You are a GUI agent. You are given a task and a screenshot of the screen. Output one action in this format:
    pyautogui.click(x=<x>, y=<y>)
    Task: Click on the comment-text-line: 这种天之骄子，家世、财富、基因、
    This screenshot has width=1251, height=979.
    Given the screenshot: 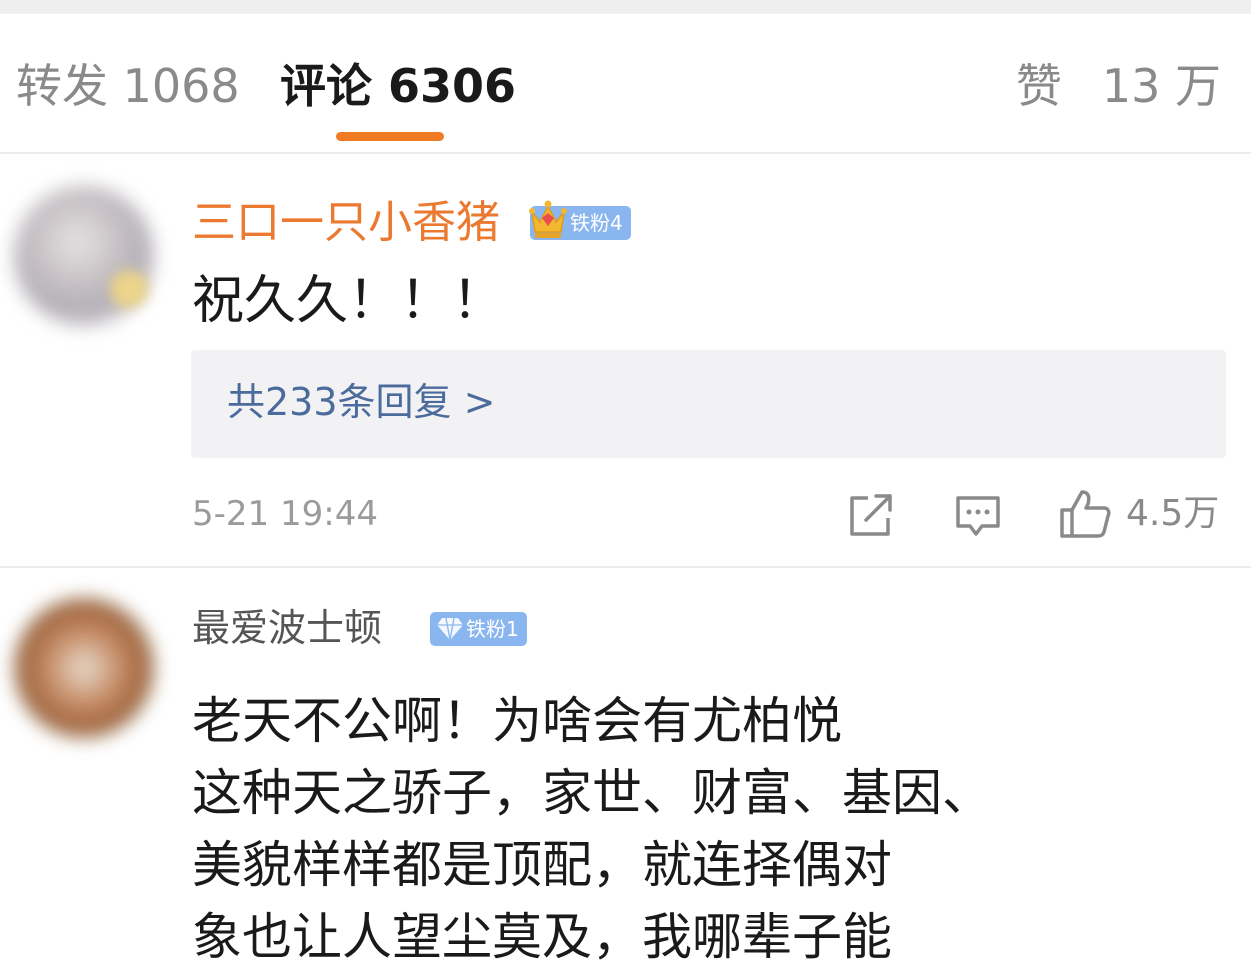 What is the action you would take?
    pyautogui.click(x=592, y=793)
    